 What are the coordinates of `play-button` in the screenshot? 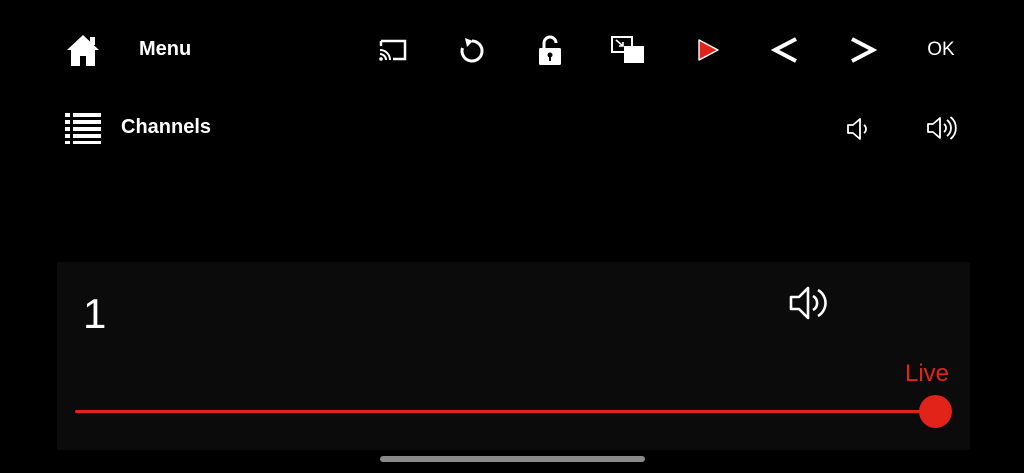 It's located at (708, 50).